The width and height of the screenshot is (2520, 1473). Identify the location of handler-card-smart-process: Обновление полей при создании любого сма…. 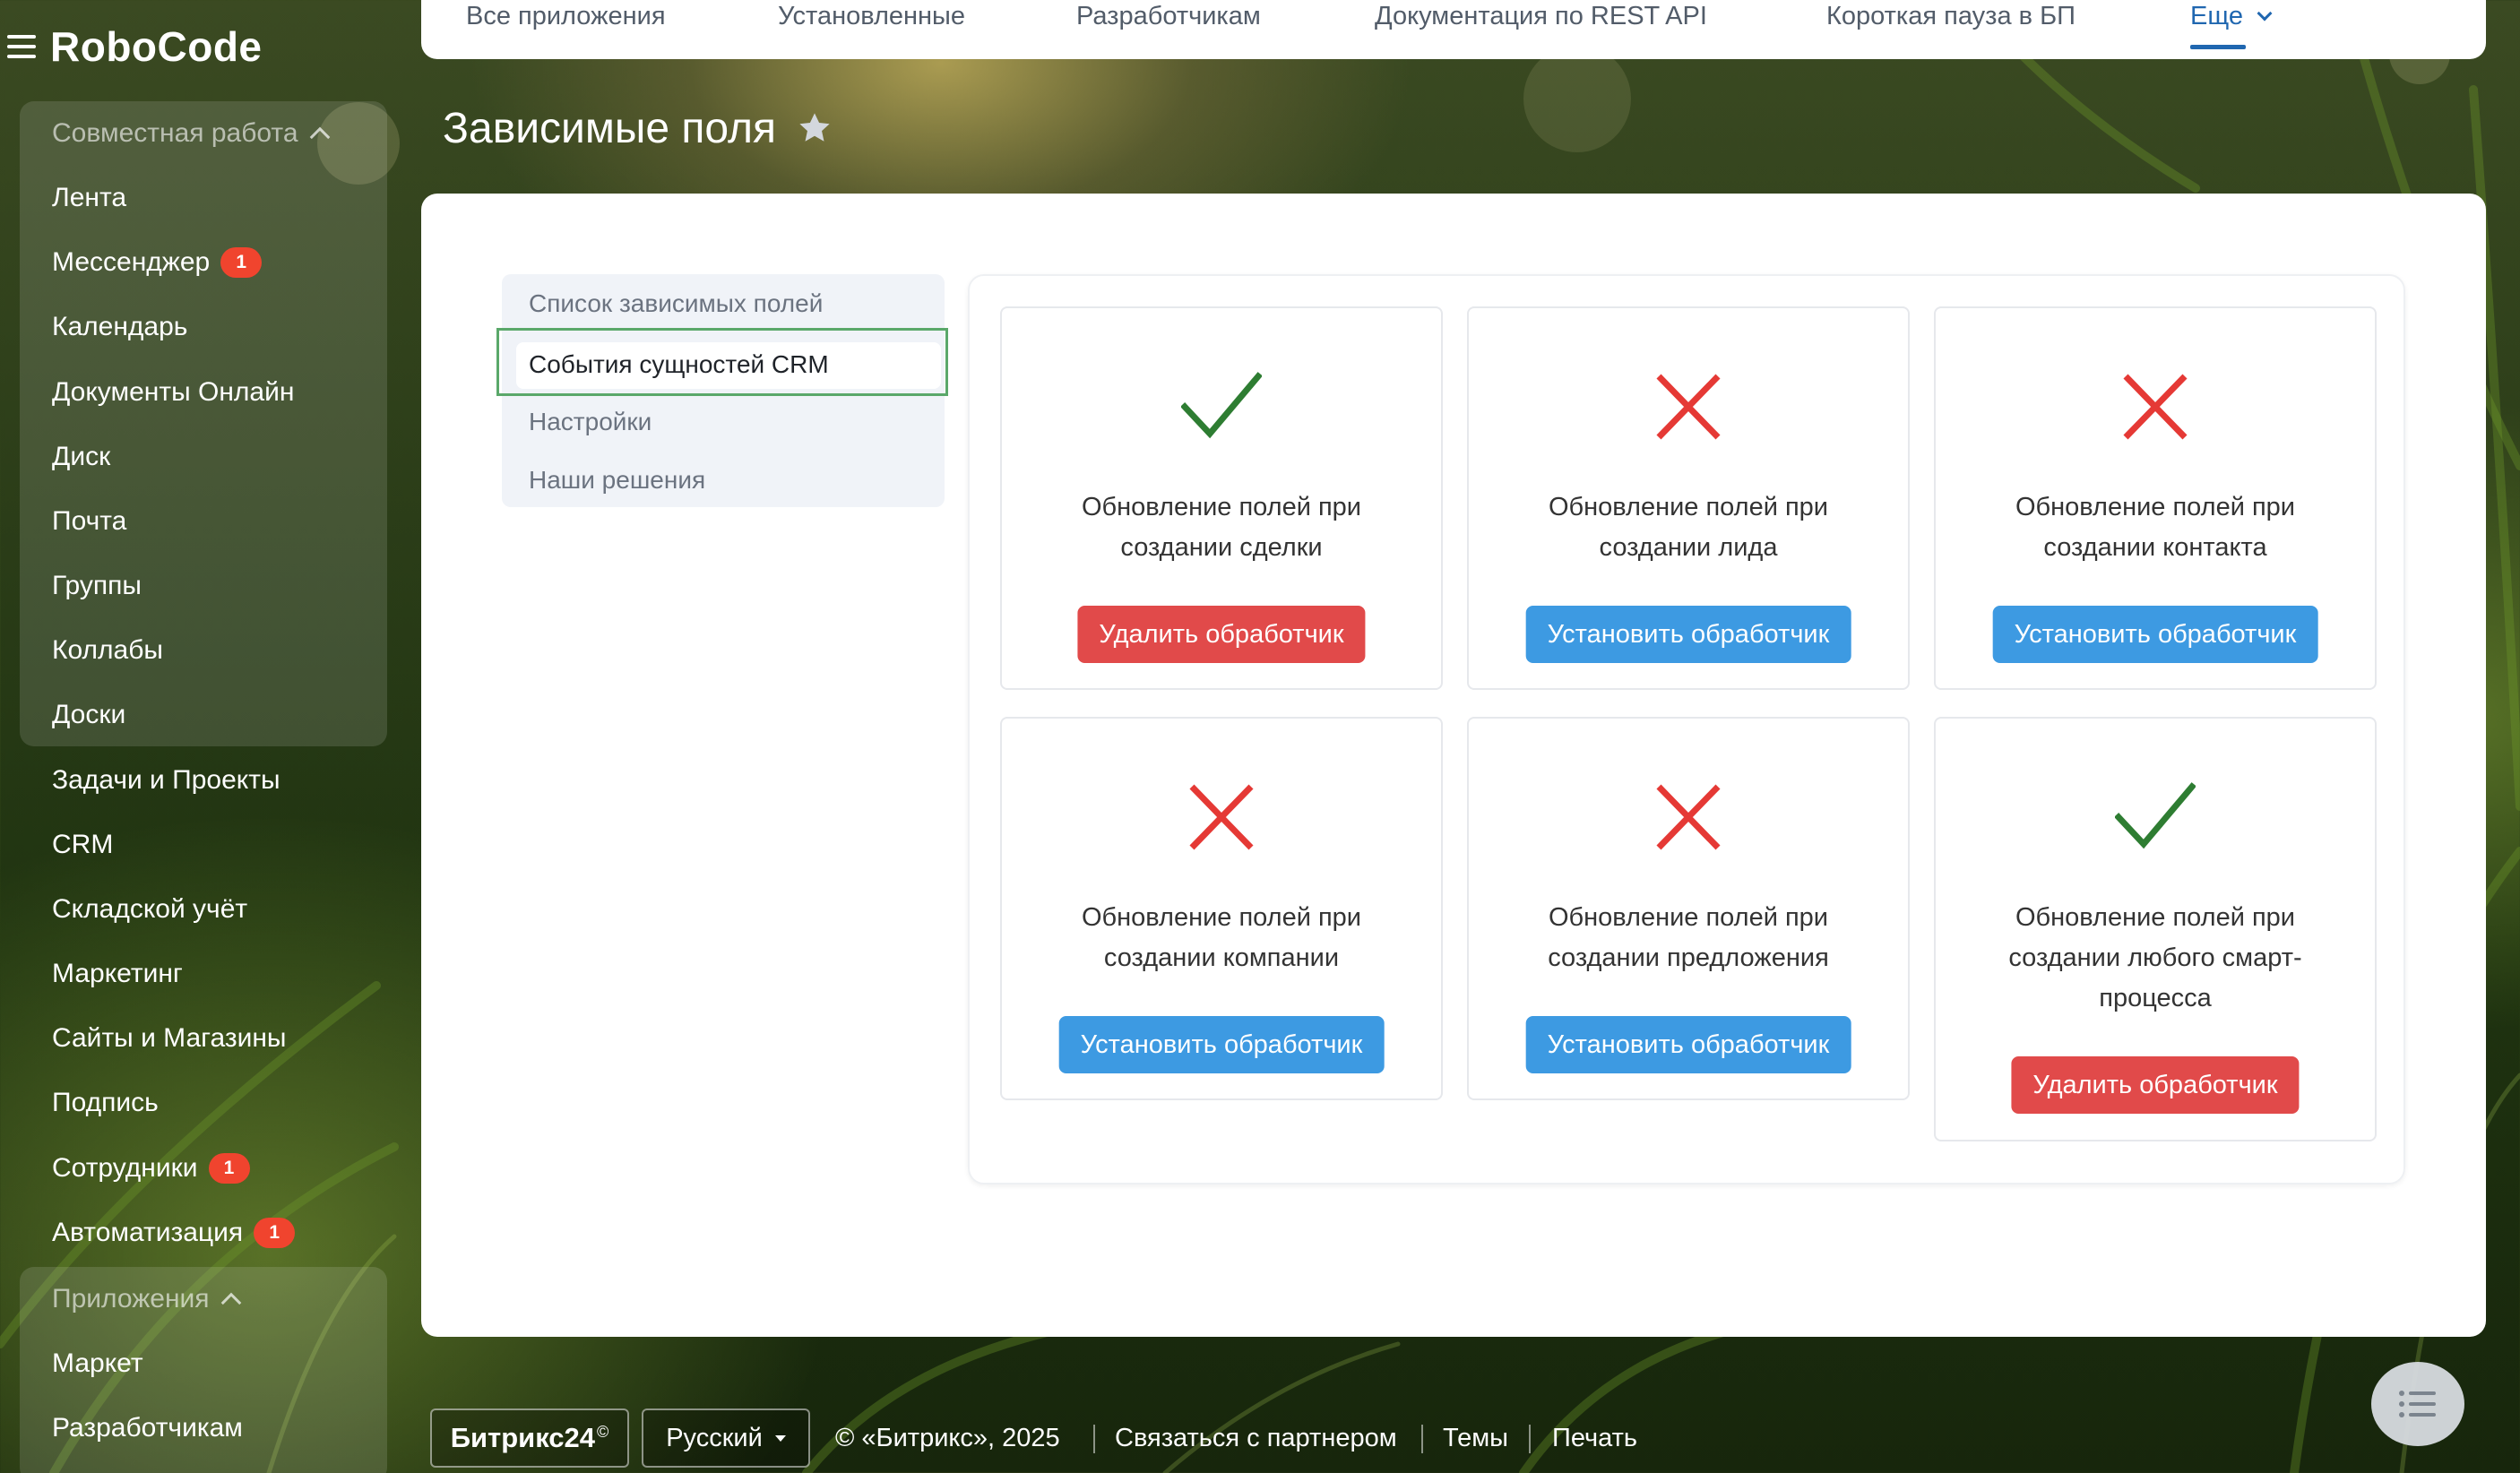
(2155, 929).